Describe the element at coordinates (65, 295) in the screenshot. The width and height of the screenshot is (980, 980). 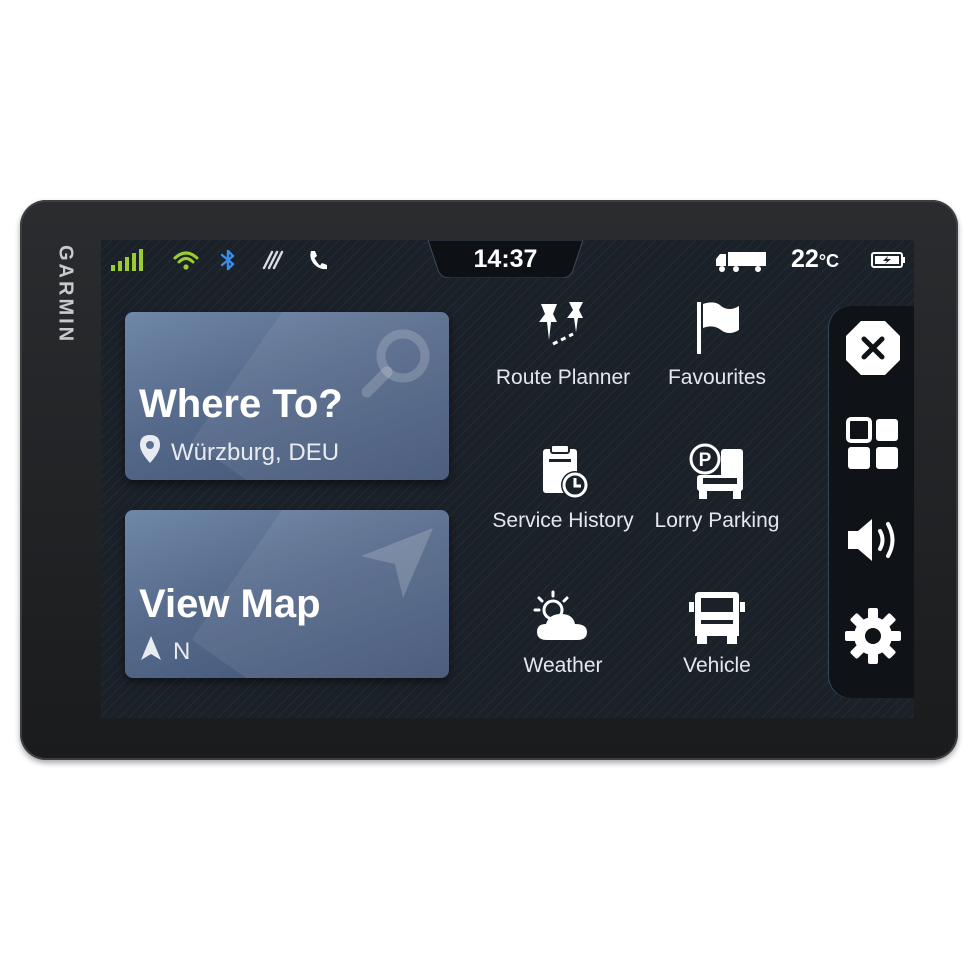
I see `brand-logo: GARMIN` at that location.